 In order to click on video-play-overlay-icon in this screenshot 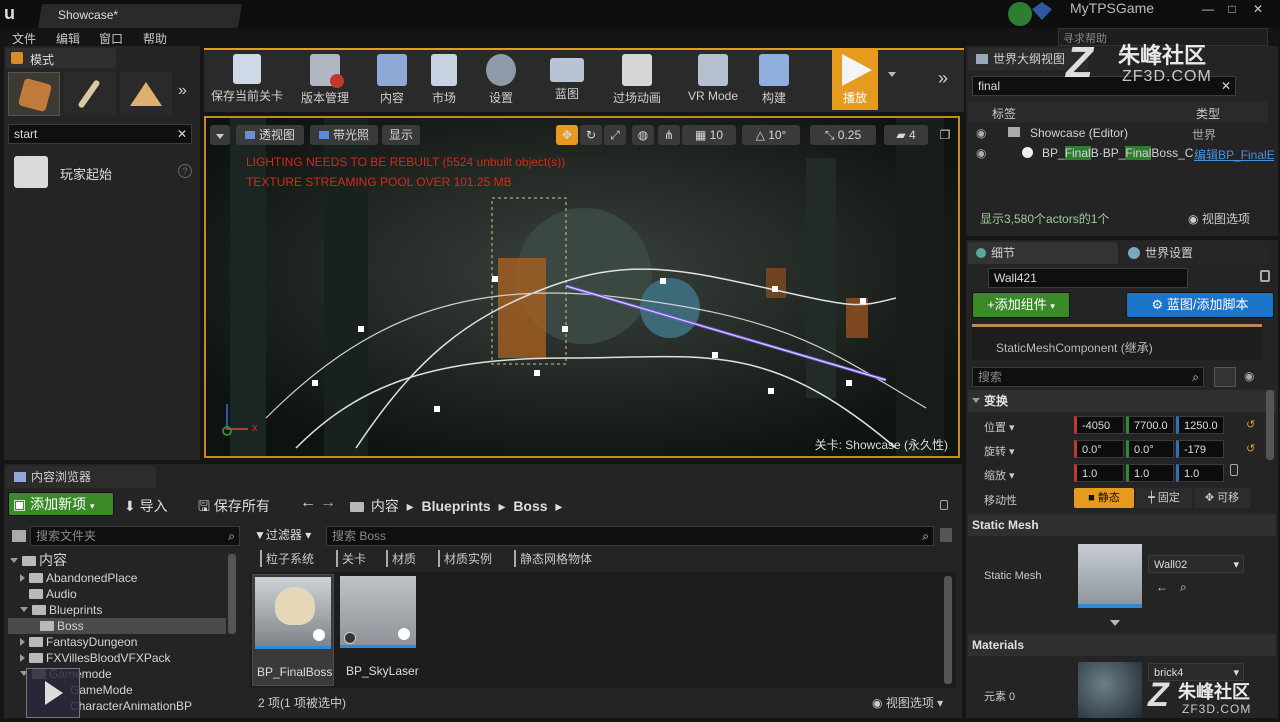, I will do `click(53, 693)`.